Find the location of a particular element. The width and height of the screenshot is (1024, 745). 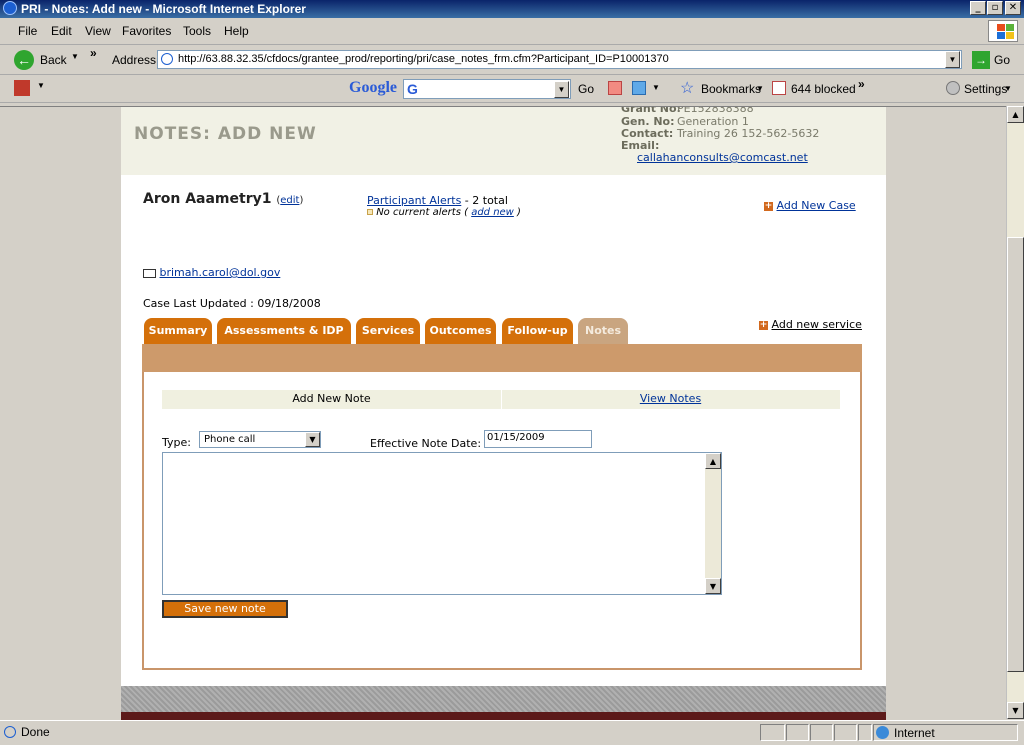

status-bar: Done Internet is located at coordinates (512, 732).